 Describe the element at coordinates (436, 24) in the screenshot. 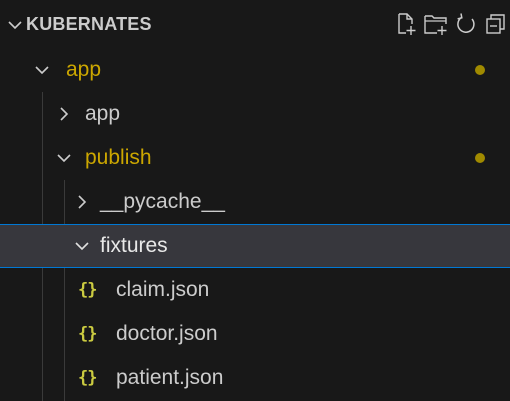

I see `new-folder-icon` at that location.